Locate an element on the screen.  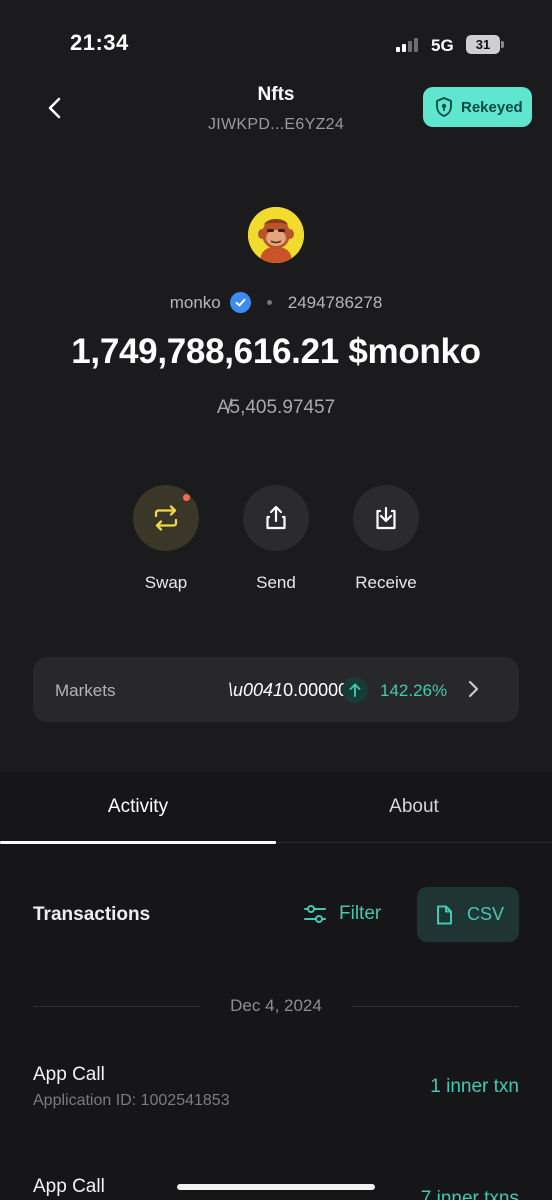
download-icon is located at coordinates (386, 518).